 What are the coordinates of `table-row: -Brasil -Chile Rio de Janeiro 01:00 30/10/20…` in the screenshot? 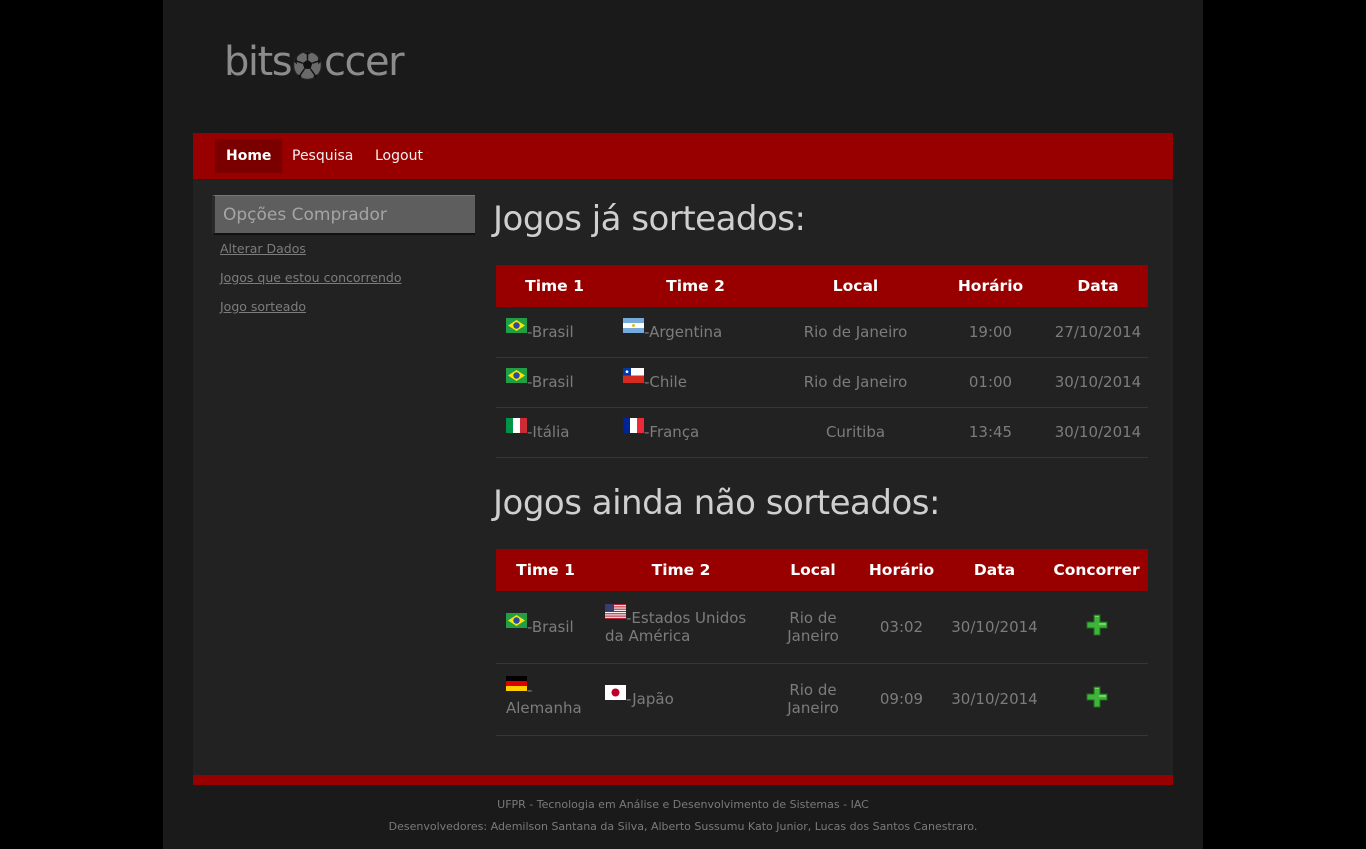 It's located at (822, 382).